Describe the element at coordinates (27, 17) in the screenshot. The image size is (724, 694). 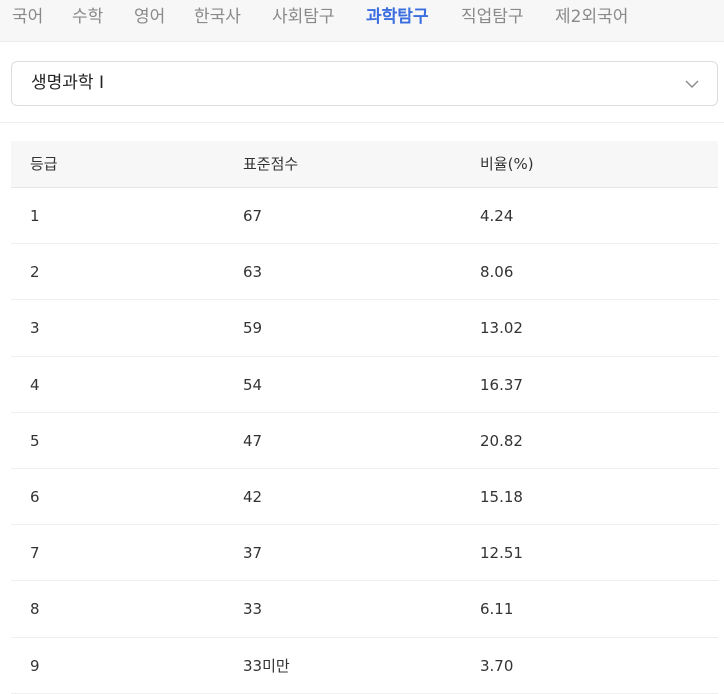
I see `tab-korean: 국어` at that location.